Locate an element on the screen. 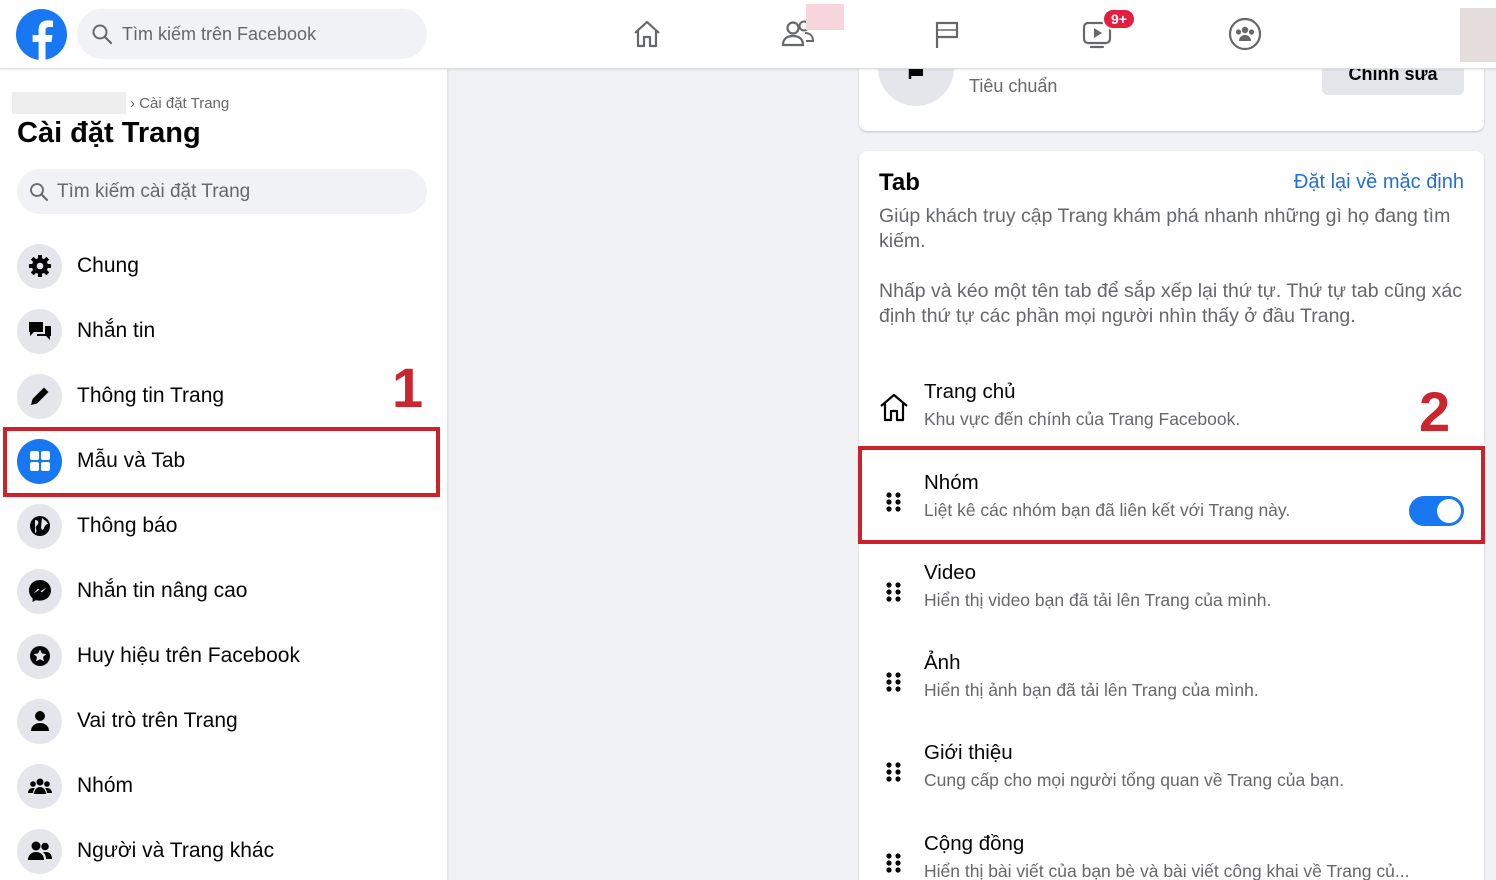 This screenshot has height=880, width=1496. template-subtitle: Tiêu chuẩn is located at coordinates (1013, 86).